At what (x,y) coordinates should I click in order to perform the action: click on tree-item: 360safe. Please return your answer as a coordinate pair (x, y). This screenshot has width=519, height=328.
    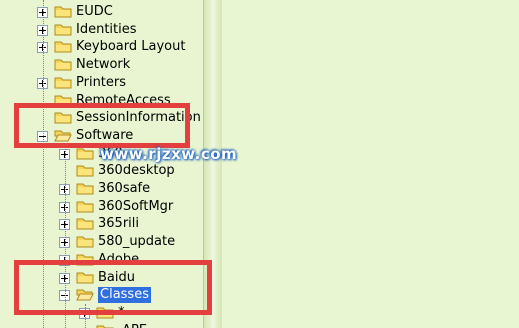
    Looking at the image, I should click on (101, 189).